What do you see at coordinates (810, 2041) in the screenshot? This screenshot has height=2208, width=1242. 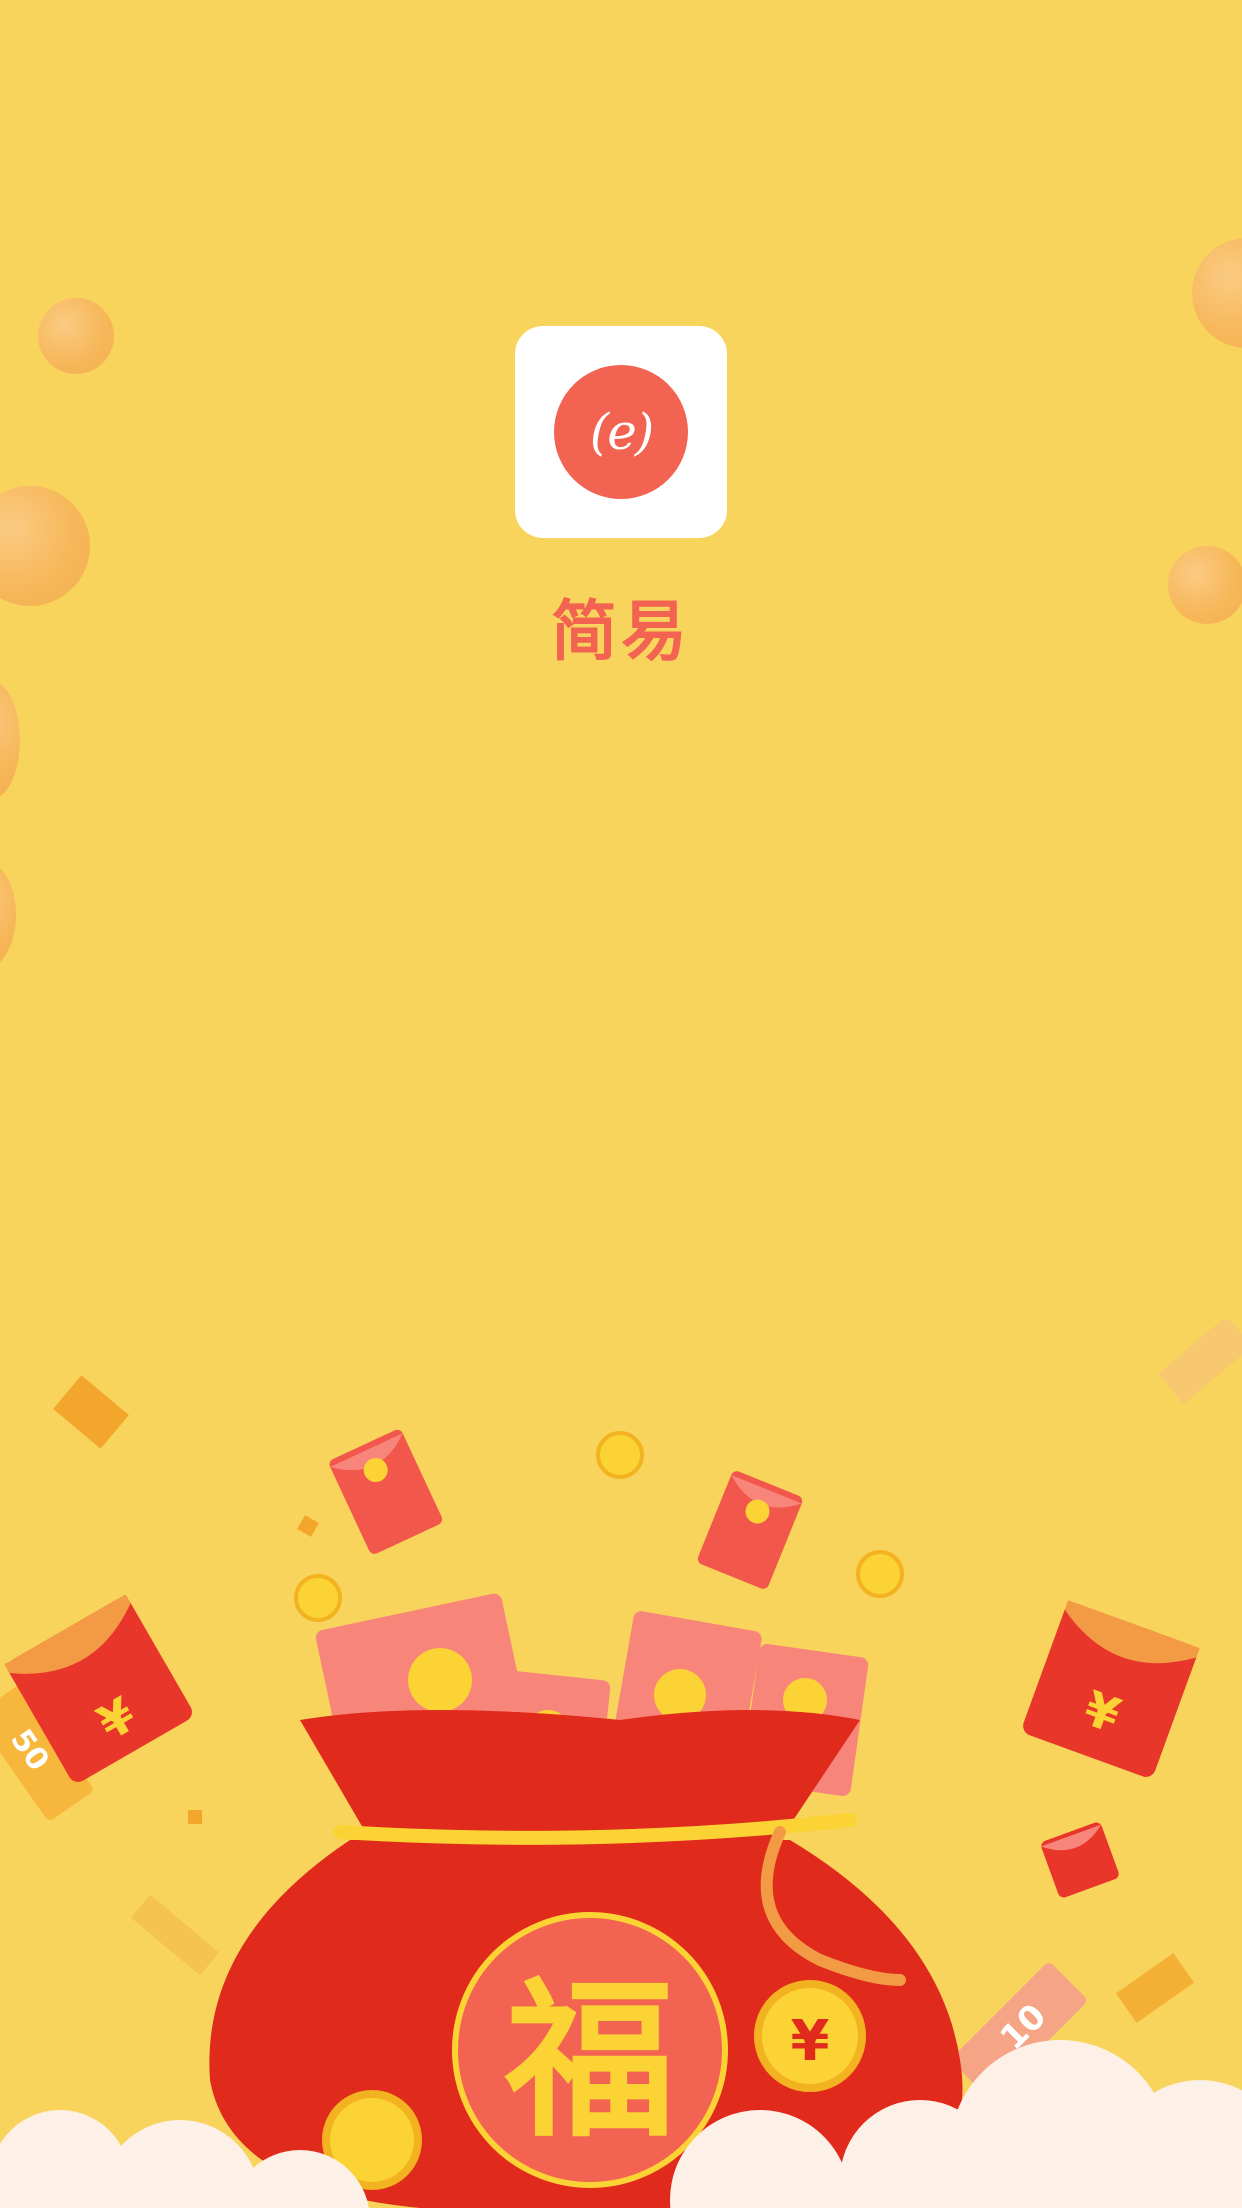 I see `coin-symbol: ¥` at bounding box center [810, 2041].